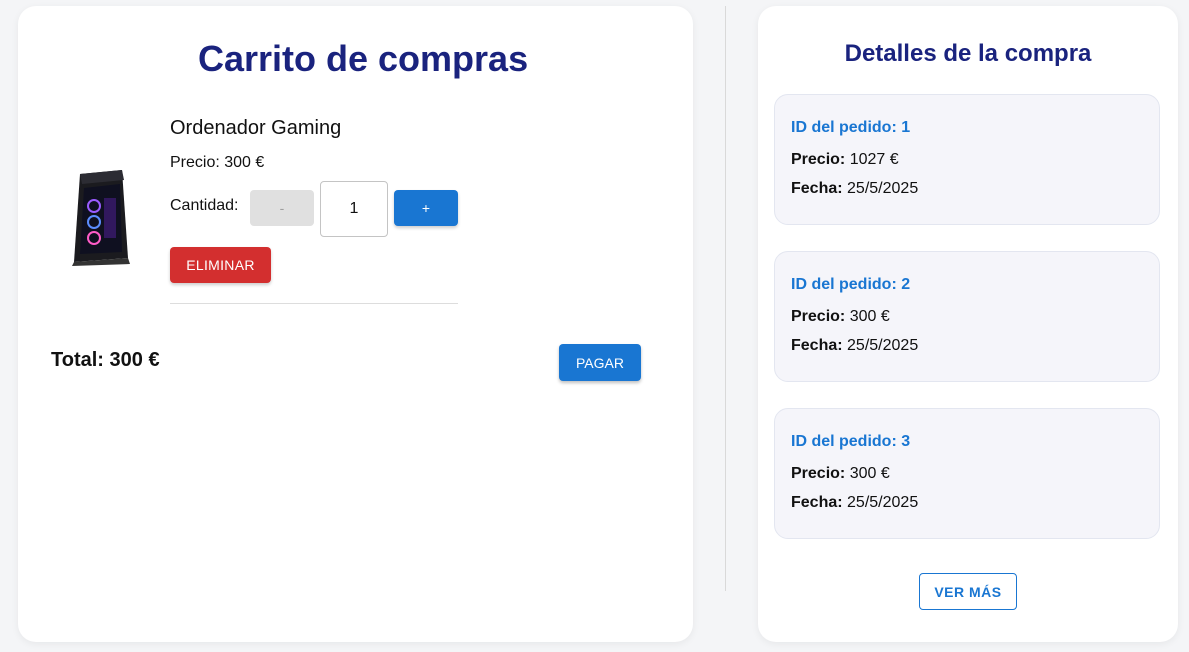 Image resolution: width=1189 pixels, height=652 pixels. I want to click on panel-divider, so click(725, 298).